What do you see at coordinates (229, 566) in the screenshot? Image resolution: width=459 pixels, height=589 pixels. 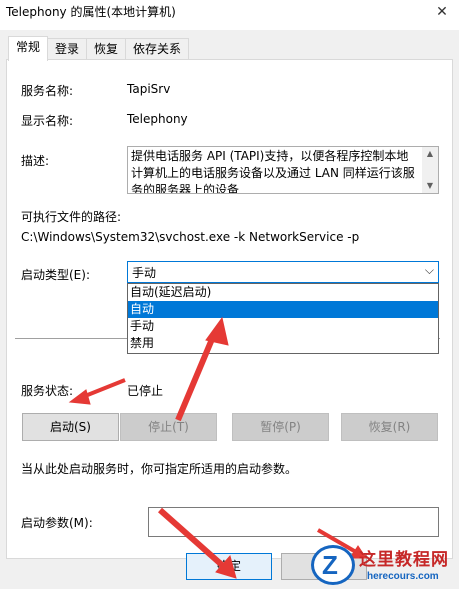 I see `ok-button: 确定` at bounding box center [229, 566].